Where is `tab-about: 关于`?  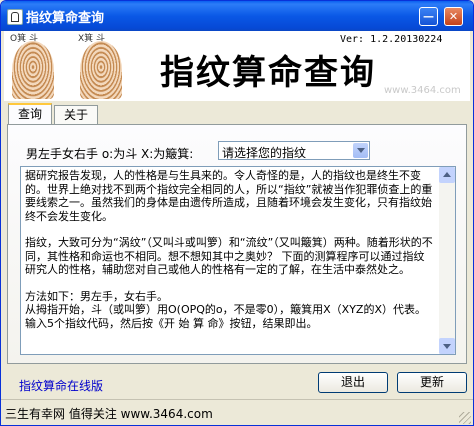 tab-about: 关于 is located at coordinates (76, 114).